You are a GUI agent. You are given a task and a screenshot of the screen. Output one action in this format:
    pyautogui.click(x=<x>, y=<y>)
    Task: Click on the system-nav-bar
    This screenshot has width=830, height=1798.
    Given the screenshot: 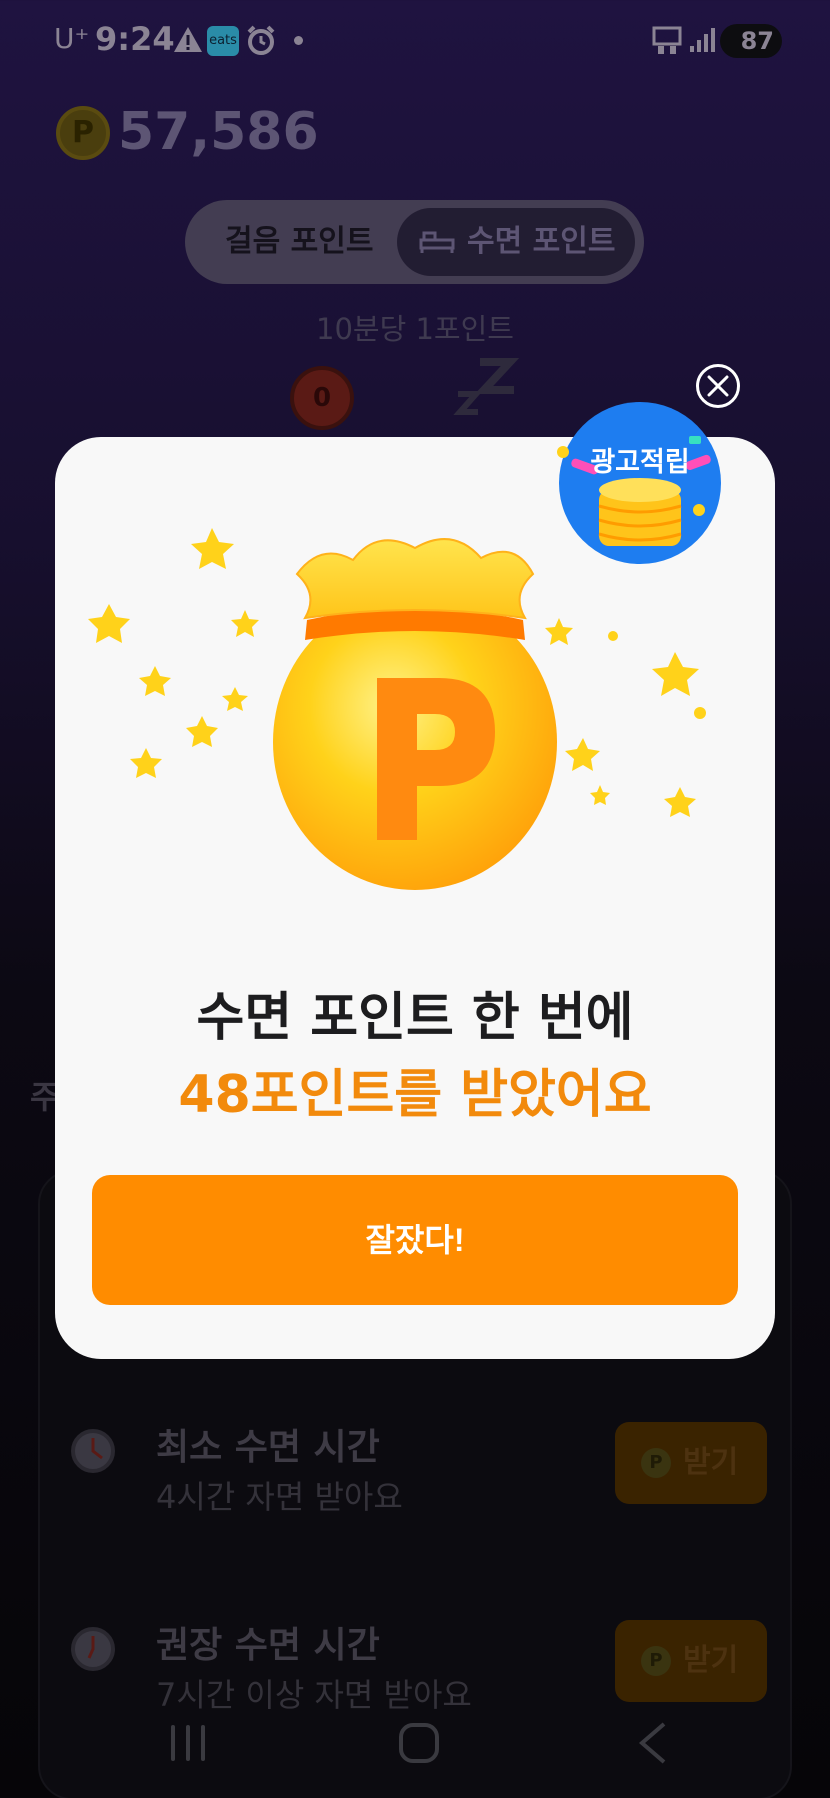 What is the action you would take?
    pyautogui.click(x=415, y=1749)
    